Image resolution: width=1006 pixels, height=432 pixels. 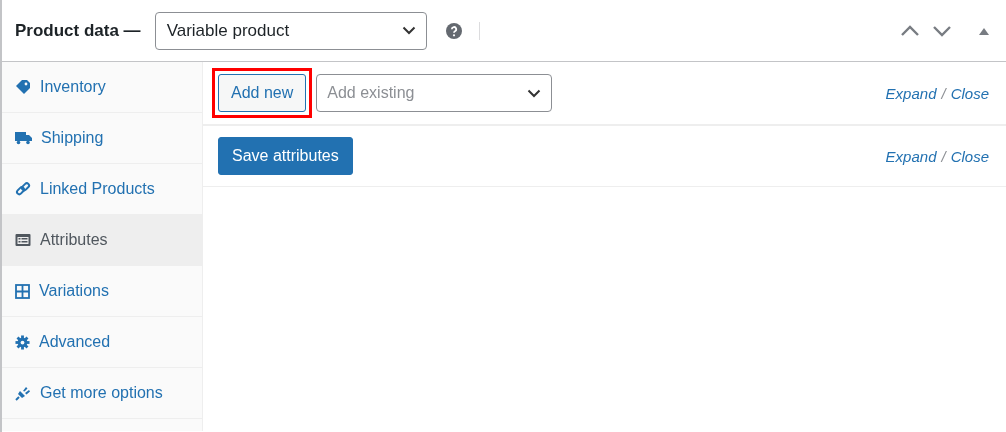 What do you see at coordinates (453, 30) in the screenshot?
I see `help-icon` at bounding box center [453, 30].